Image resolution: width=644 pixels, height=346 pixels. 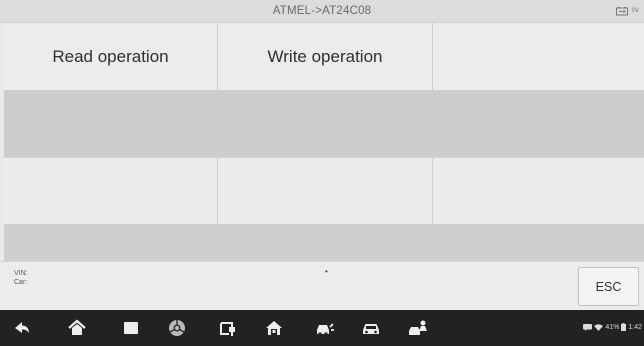 I want to click on grid-row, so click(x=324, y=242).